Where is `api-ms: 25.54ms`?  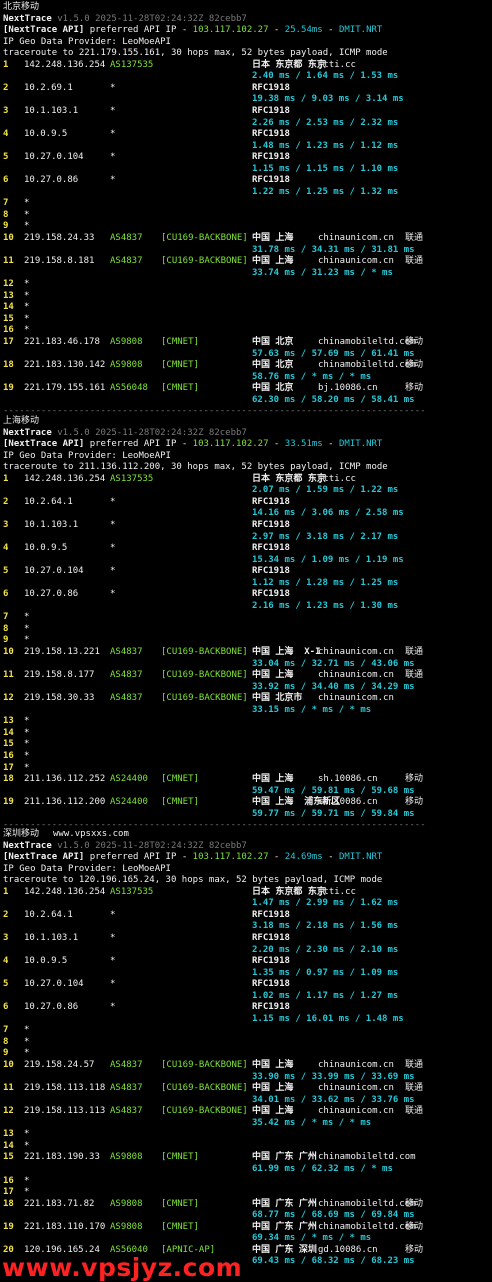
api-ms: 25.54ms is located at coordinates (303, 30).